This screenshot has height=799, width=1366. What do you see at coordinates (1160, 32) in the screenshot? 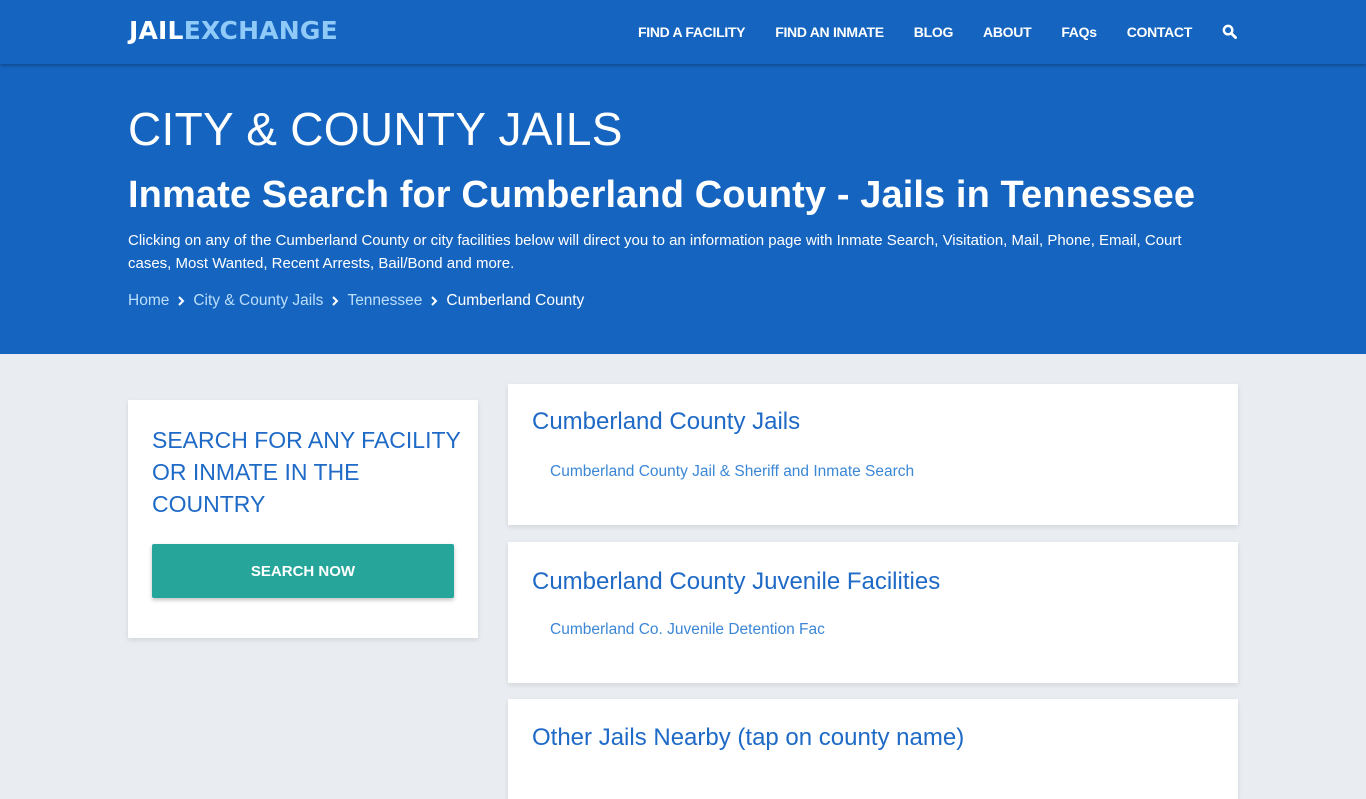
I see `nav-contact: CONTACT` at bounding box center [1160, 32].